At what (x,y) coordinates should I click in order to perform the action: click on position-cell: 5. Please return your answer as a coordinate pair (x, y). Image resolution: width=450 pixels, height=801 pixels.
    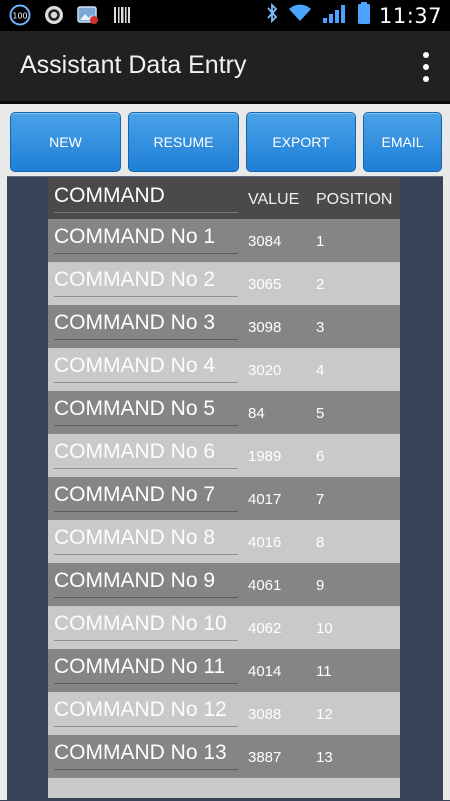
    Looking at the image, I should click on (320, 413).